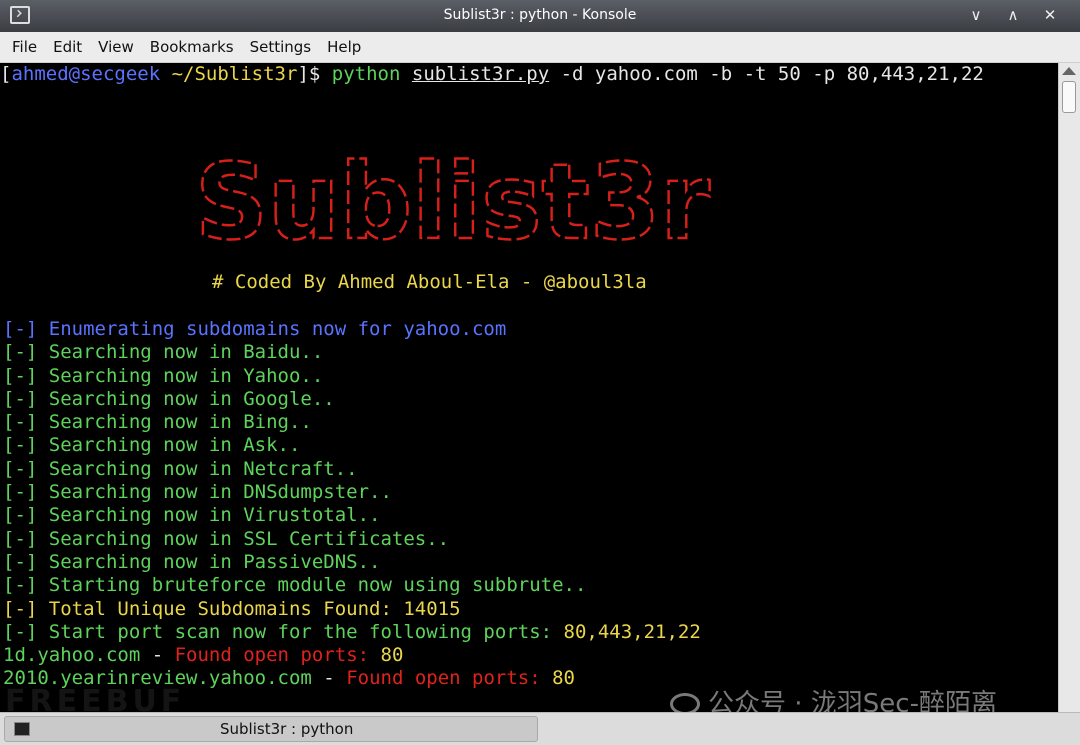  I want to click on task-label: Sublist3r : python, so click(287, 729).